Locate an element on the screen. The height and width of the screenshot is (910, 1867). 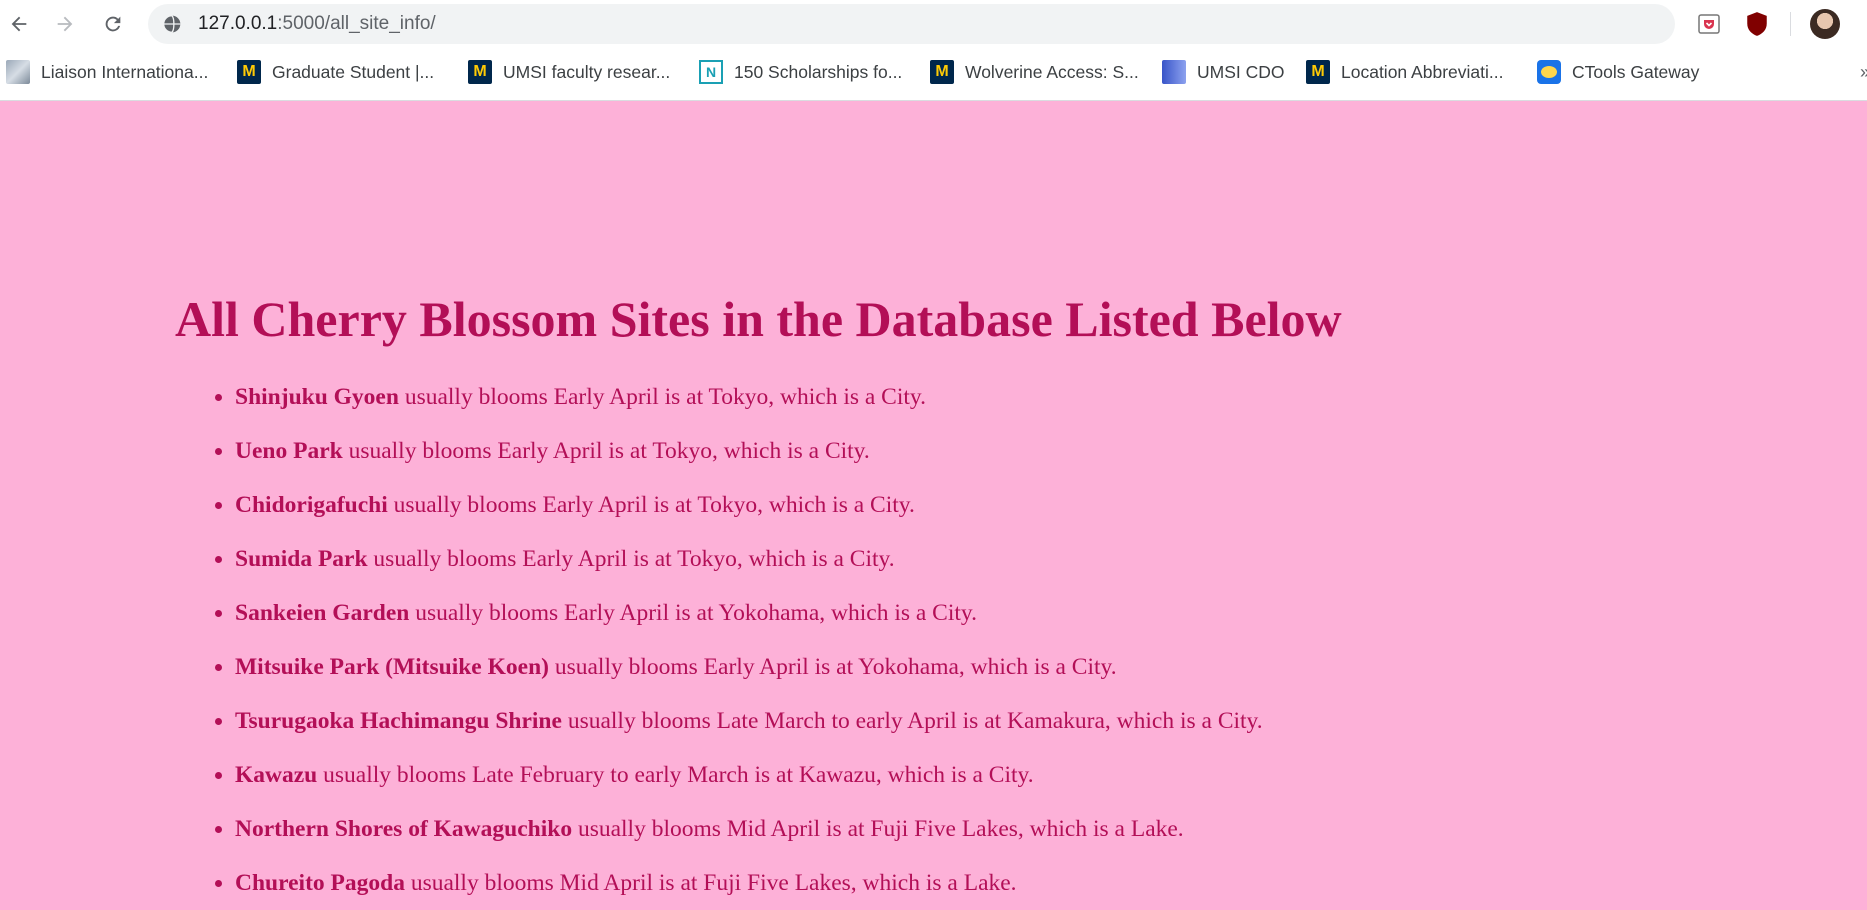
bookmark-label: UMSI CDO is located at coordinates (1241, 71).